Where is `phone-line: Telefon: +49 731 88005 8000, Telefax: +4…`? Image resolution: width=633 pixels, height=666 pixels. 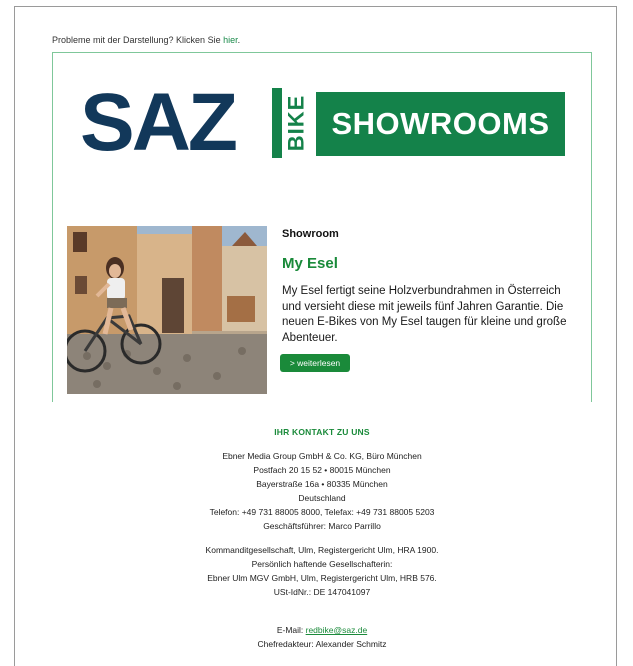
phone-line: Telefon: +49 731 88005 8000, Telefax: +4… is located at coordinates (322, 512).